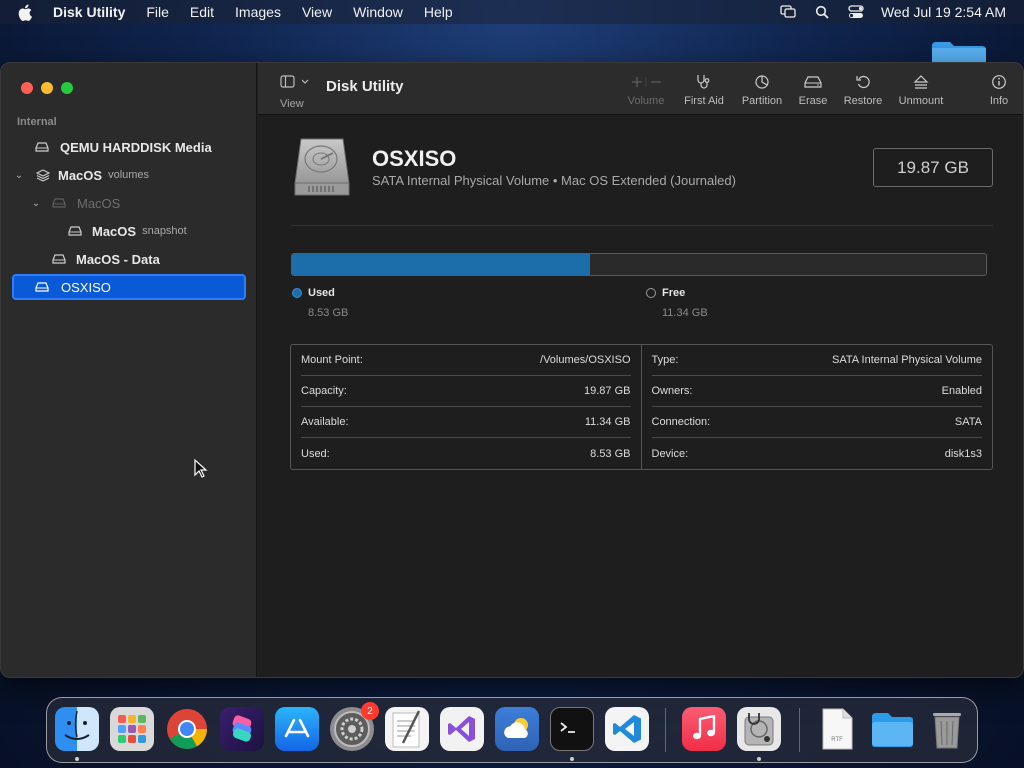  I want to click on first-aid-button: First Aid, so click(704, 90).